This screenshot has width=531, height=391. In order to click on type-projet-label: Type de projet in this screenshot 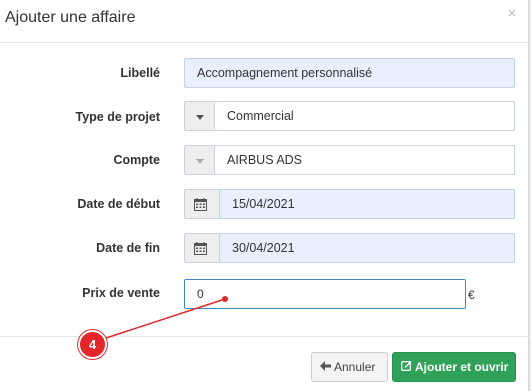, I will do `click(117, 117)`.